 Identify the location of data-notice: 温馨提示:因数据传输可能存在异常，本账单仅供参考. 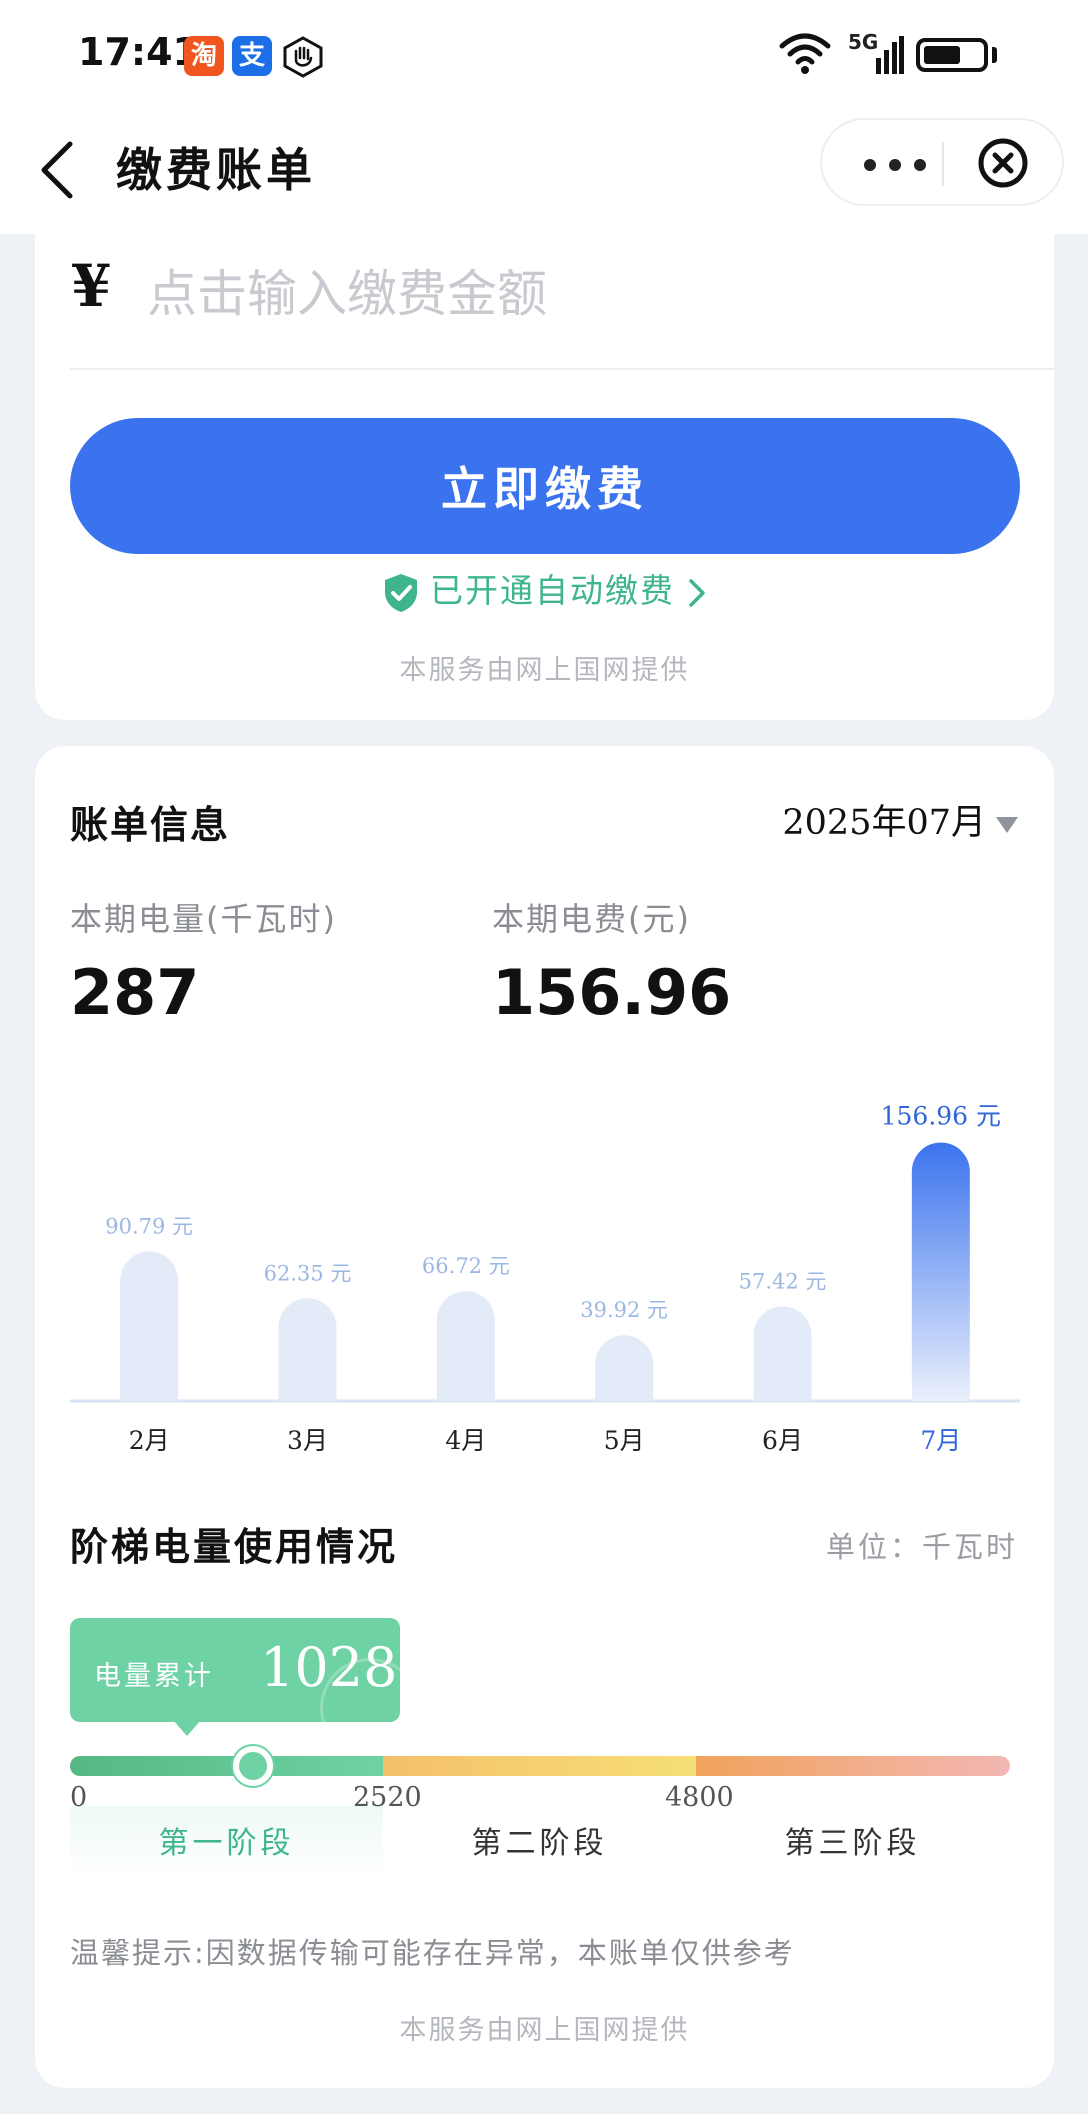
(432, 1953).